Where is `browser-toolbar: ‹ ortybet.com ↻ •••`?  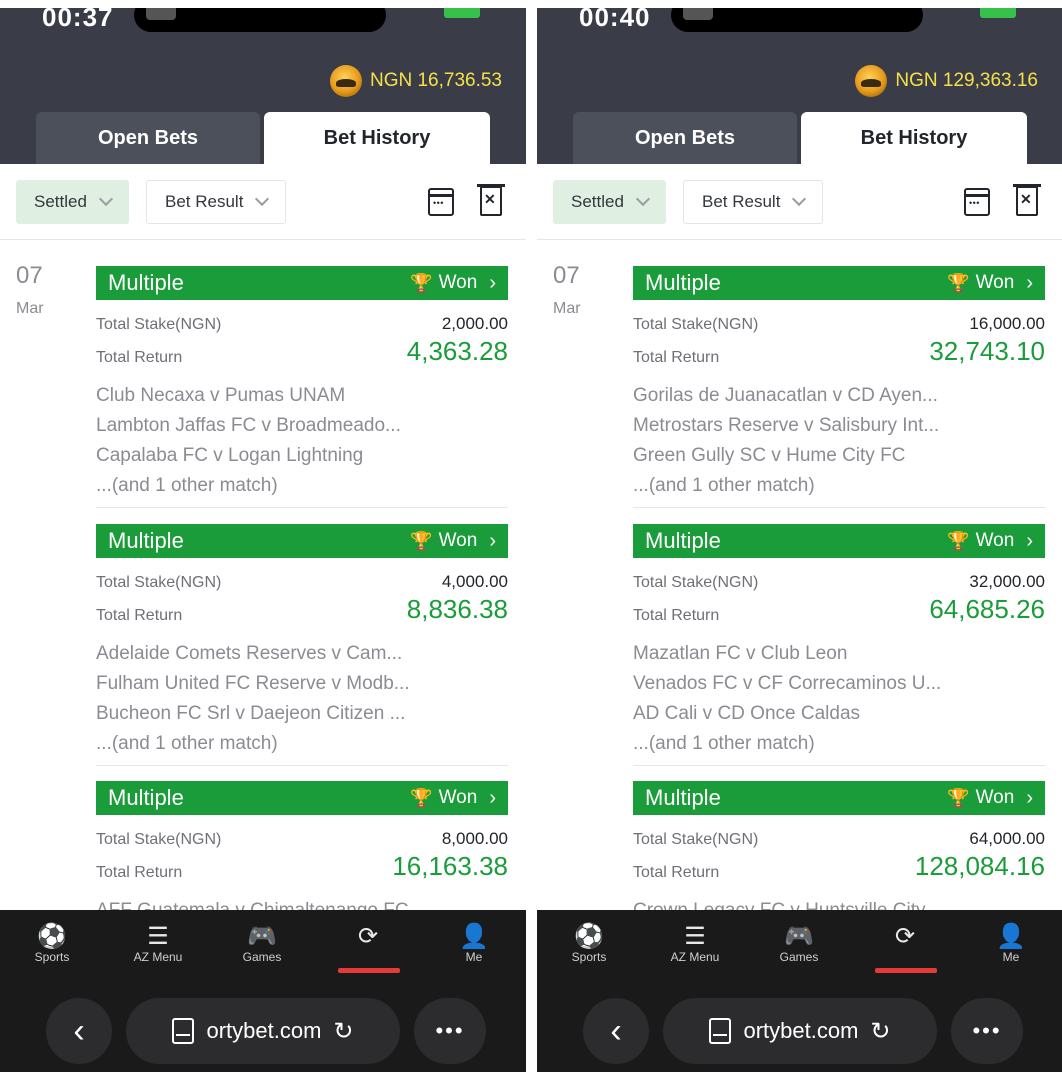
browser-toolbar: ‹ ortybet.com ↻ ••• is located at coordinates (799, 1032).